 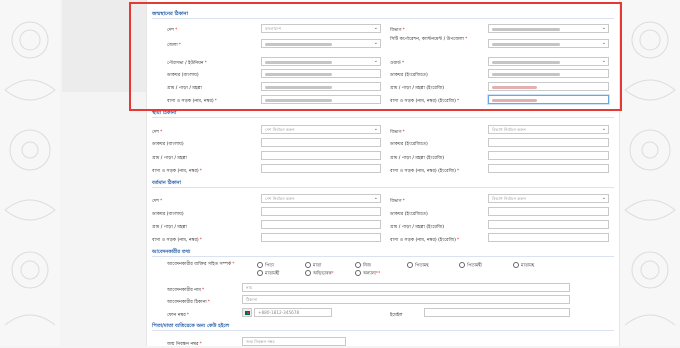 What do you see at coordinates (409, 144) in the screenshot?
I see `perm-po-en-label: ডাকঘর (ইংরেজিতে)` at bounding box center [409, 144].